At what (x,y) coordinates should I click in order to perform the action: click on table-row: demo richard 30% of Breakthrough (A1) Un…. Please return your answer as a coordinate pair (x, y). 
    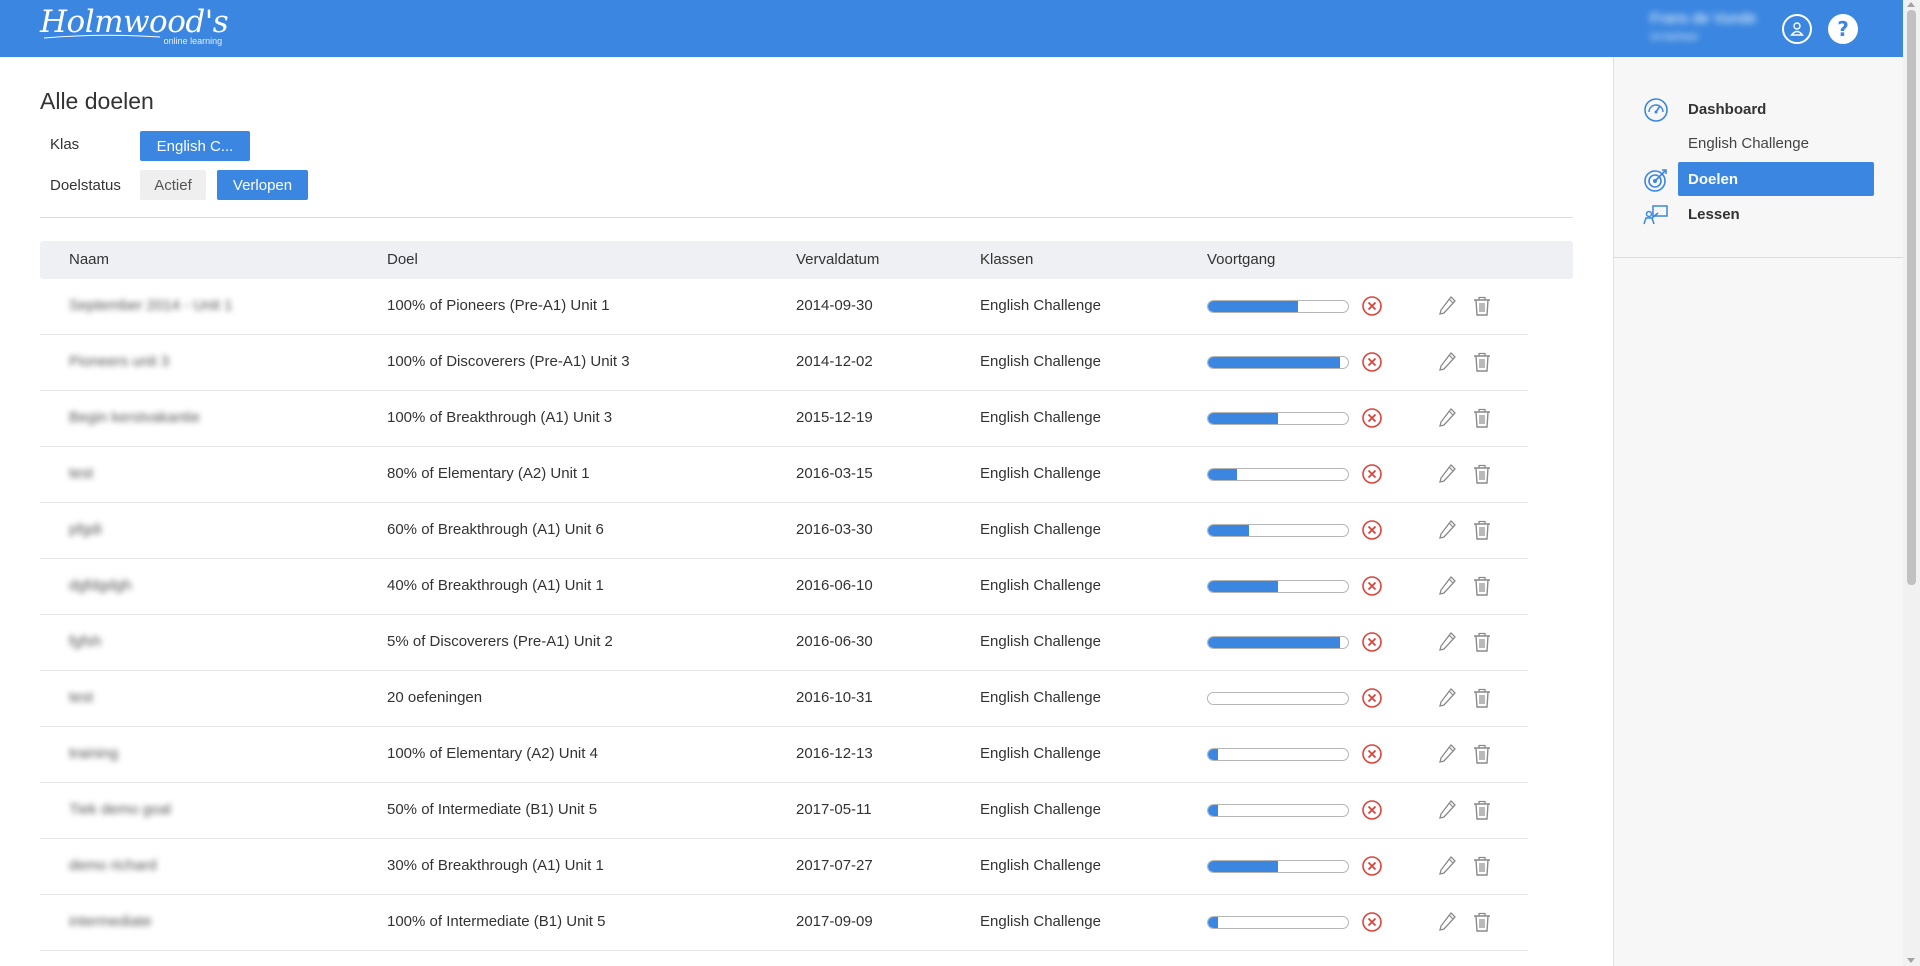
    Looking at the image, I should click on (784, 867).